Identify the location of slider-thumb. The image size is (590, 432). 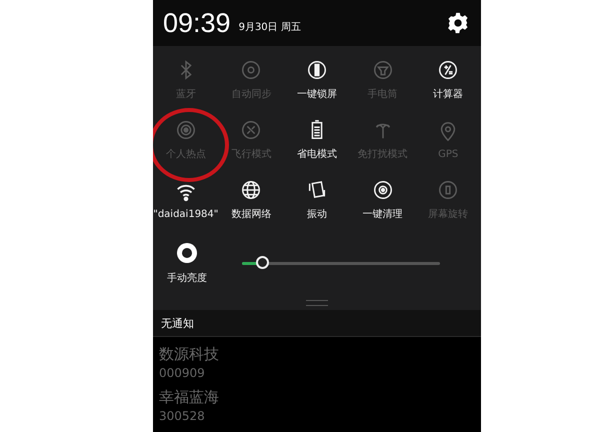
(262, 262).